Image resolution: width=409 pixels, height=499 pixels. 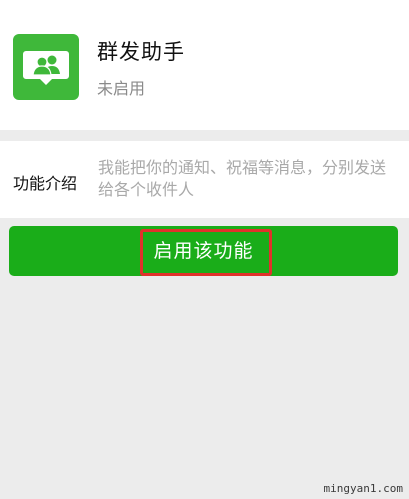 I want to click on enable-feature-label: 启用该功能, so click(x=203, y=251).